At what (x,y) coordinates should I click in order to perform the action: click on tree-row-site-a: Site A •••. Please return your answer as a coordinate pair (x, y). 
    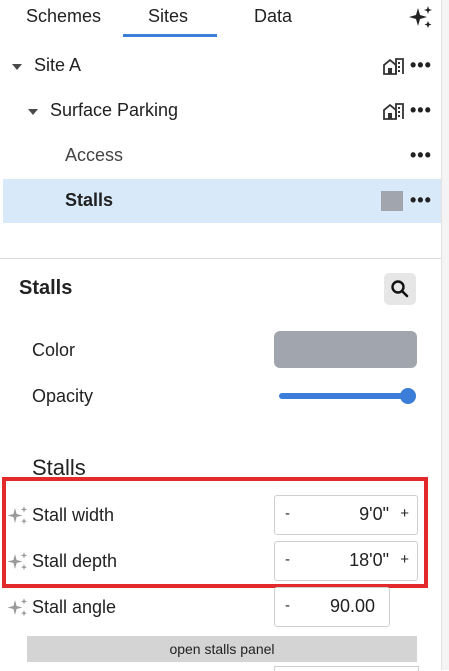
    Looking at the image, I should click on (220, 66).